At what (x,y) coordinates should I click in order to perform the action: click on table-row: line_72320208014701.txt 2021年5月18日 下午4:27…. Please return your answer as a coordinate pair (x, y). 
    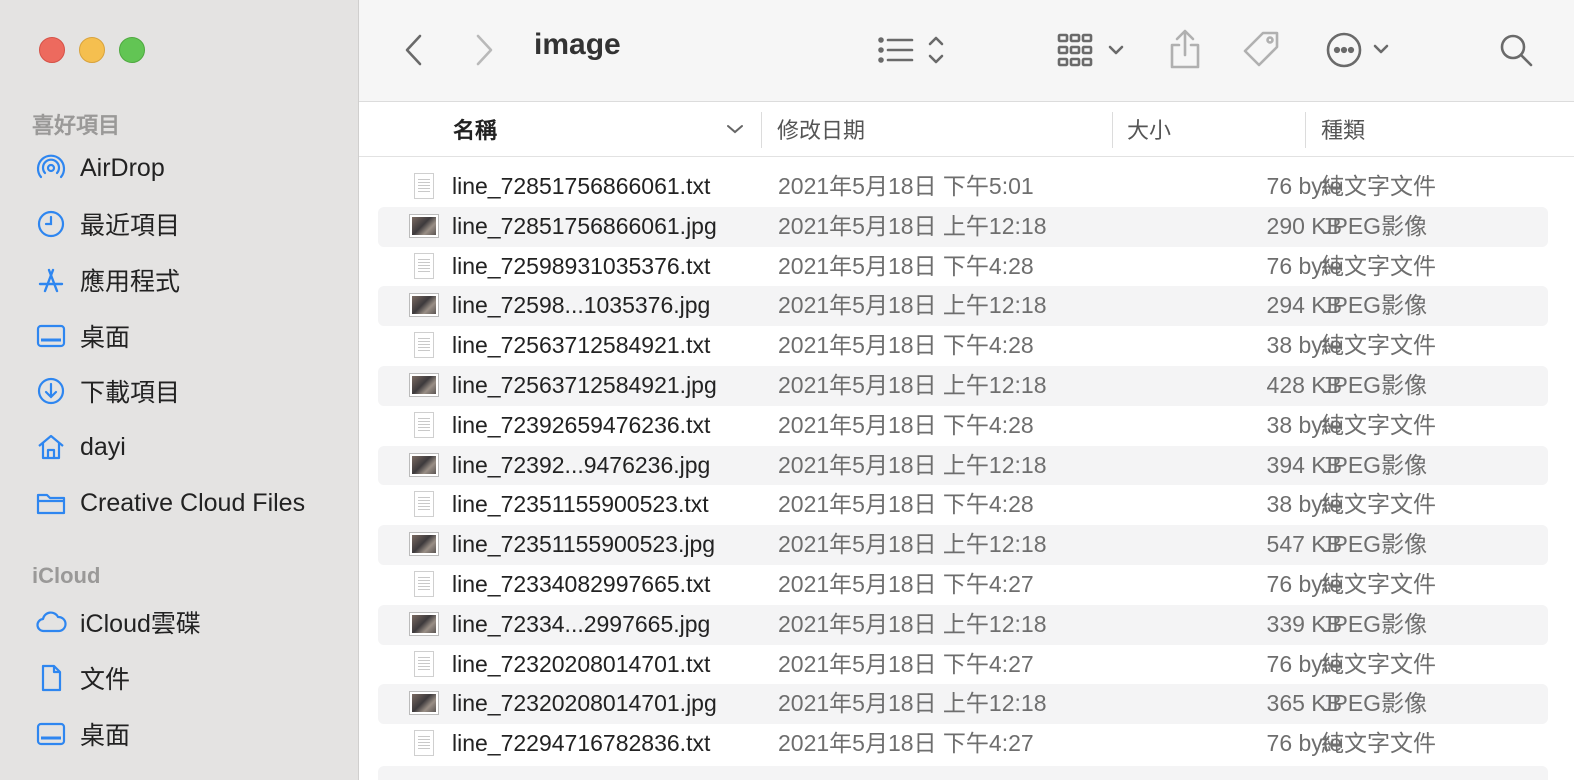
    Looking at the image, I should click on (963, 665).